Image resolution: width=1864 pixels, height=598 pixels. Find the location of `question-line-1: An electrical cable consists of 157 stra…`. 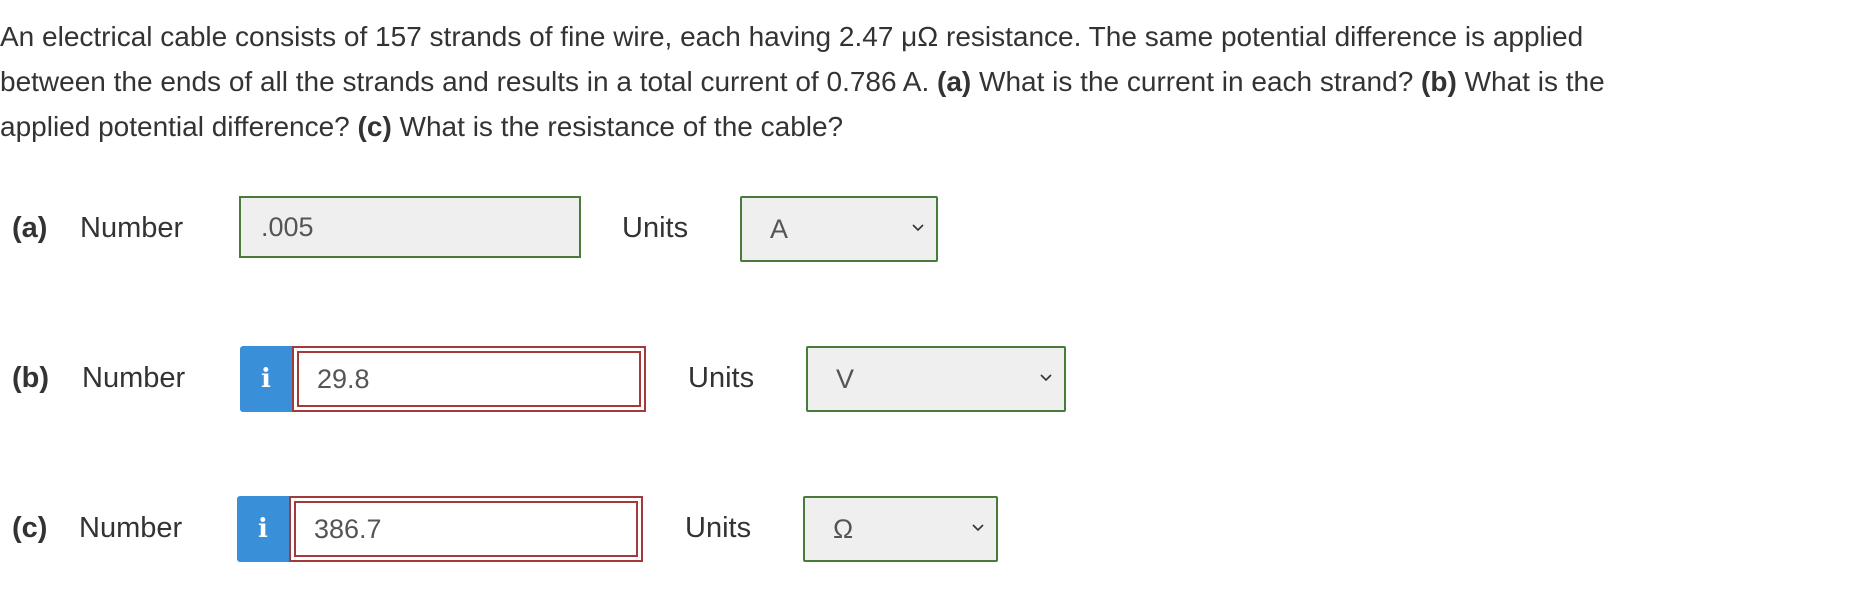

question-line-1: An electrical cable consists of 157 stra… is located at coordinates (792, 36).